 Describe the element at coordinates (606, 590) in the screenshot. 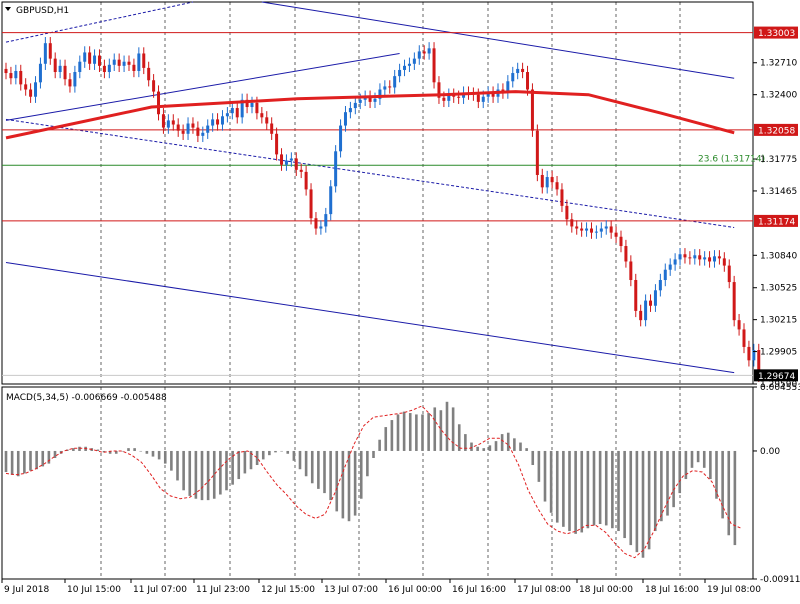

I see `time-tick-label: 18 Jul 00:00` at that location.